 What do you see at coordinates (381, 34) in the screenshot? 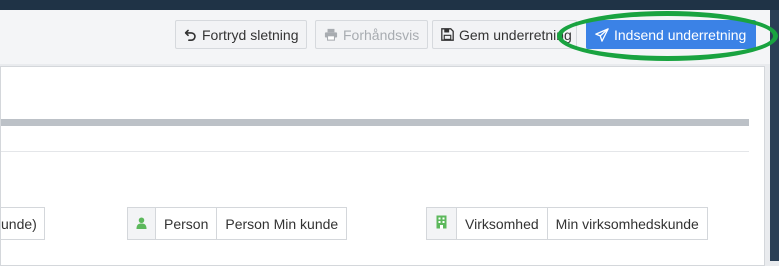
I see `preview-label: Forhåndsvis` at bounding box center [381, 34].